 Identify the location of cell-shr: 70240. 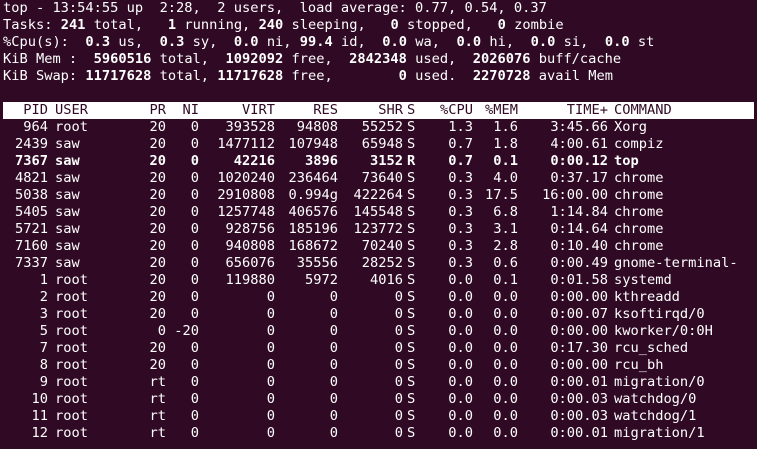
(382, 246).